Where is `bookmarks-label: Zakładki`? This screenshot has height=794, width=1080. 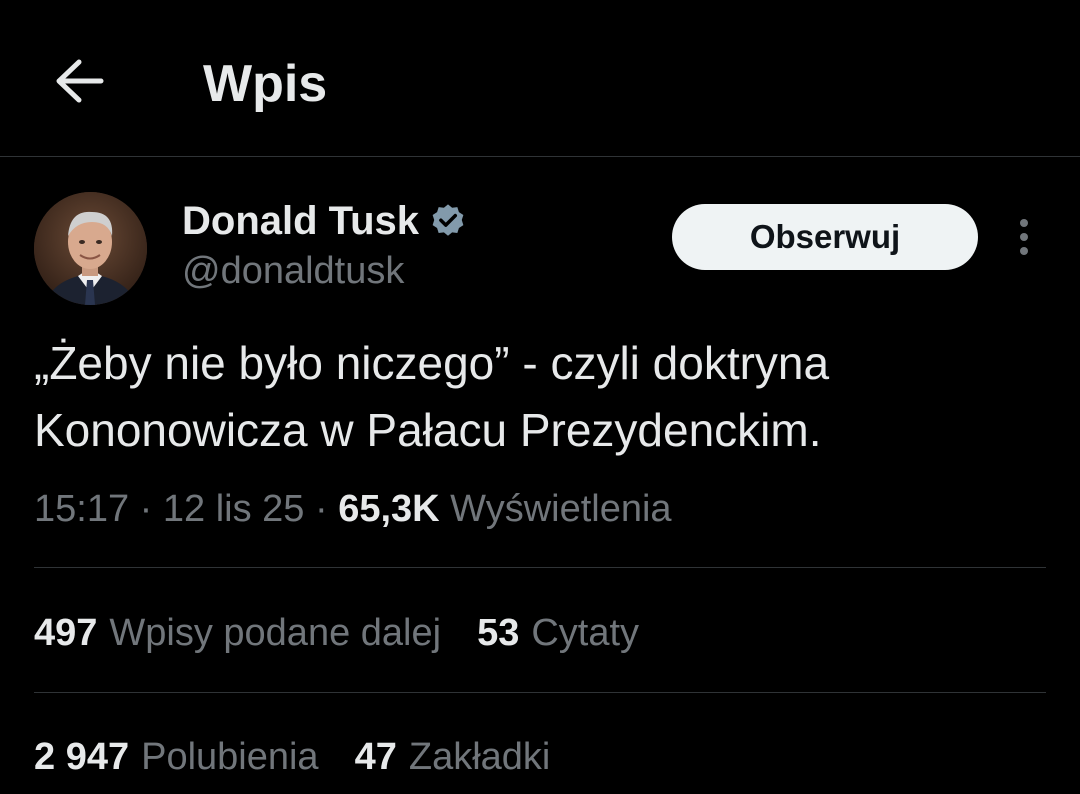 bookmarks-label: Zakładki is located at coordinates (479, 757).